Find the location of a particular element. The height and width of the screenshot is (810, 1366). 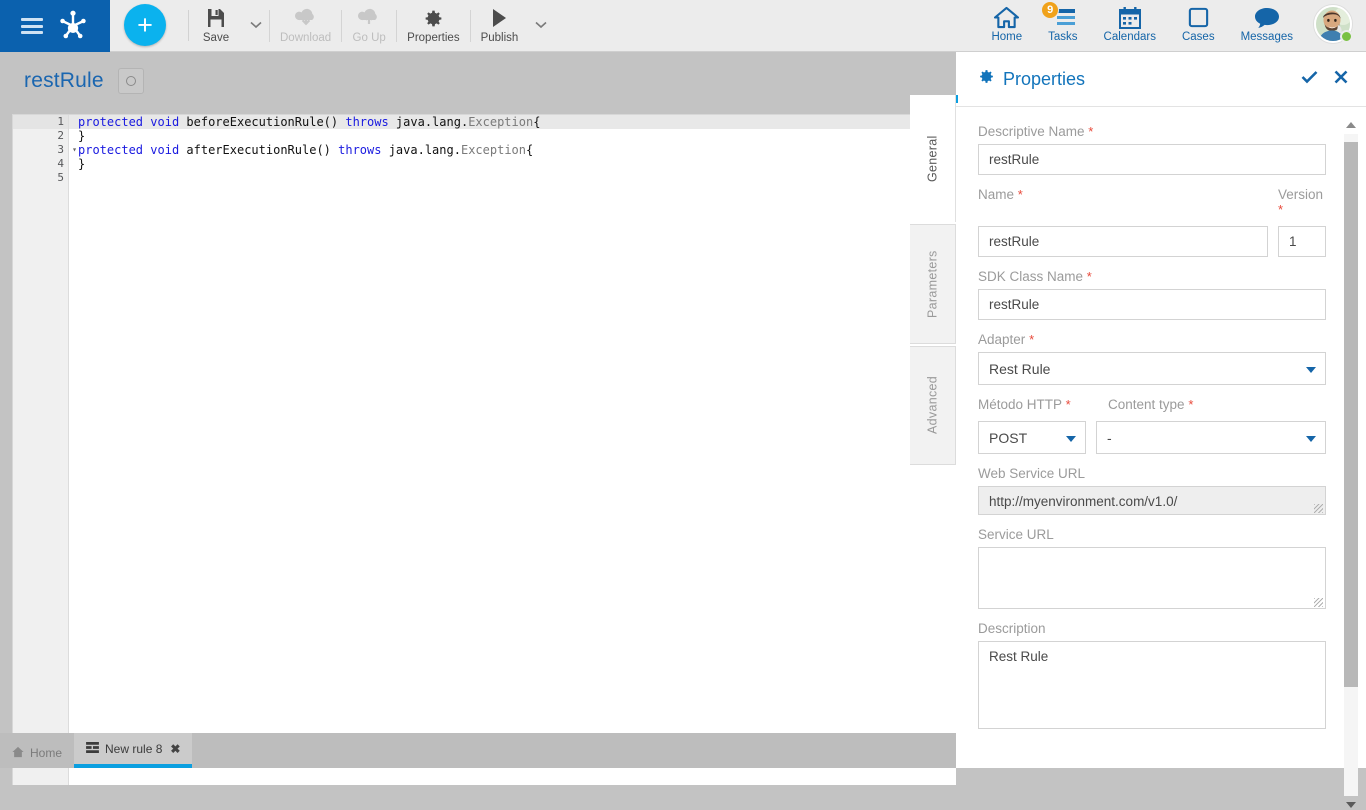

name-version-labels: Name * Version * is located at coordinates (1152, 204).